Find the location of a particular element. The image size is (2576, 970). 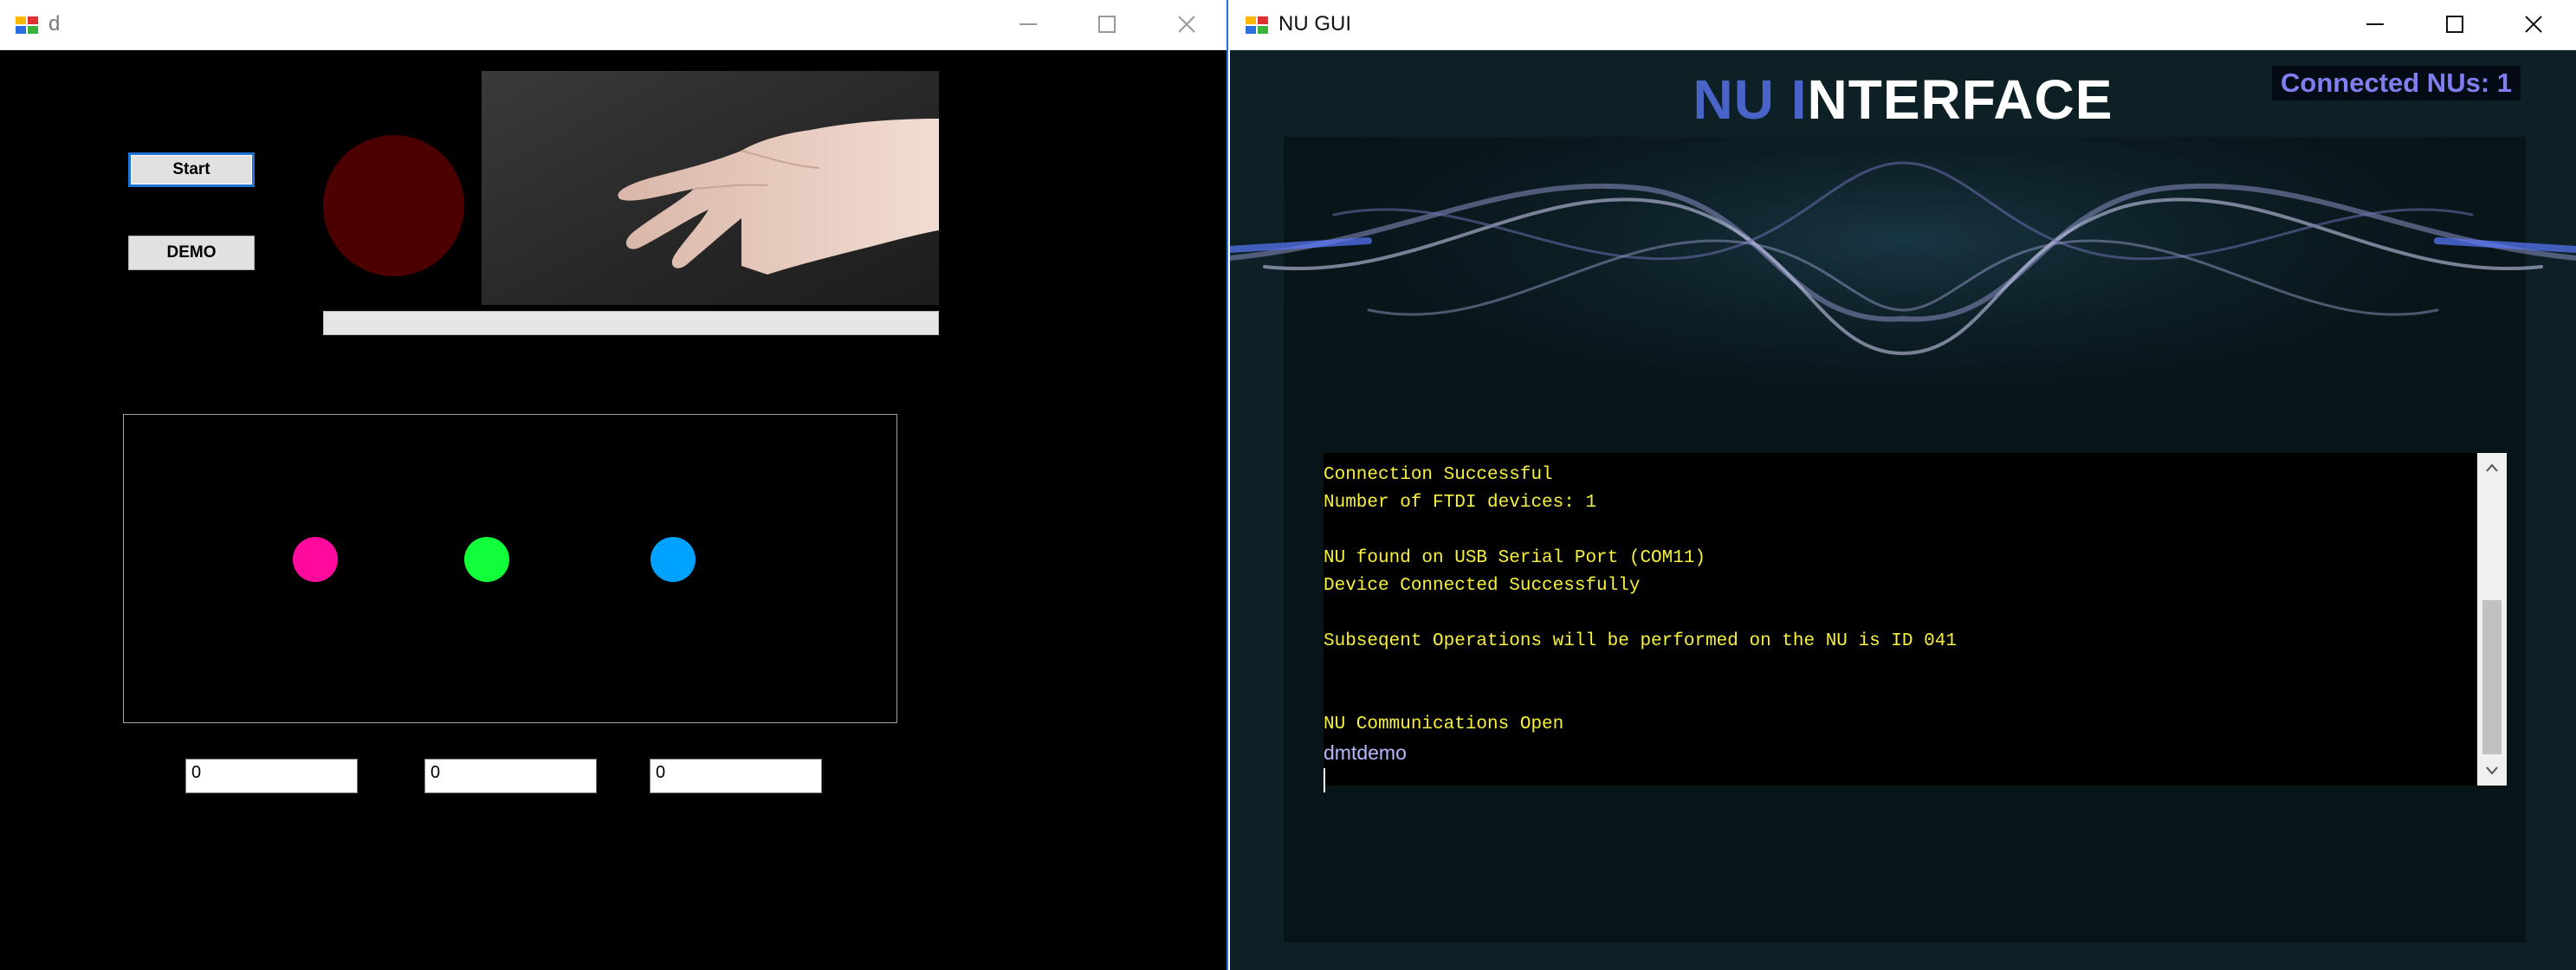

target-panel is located at coordinates (510, 568).